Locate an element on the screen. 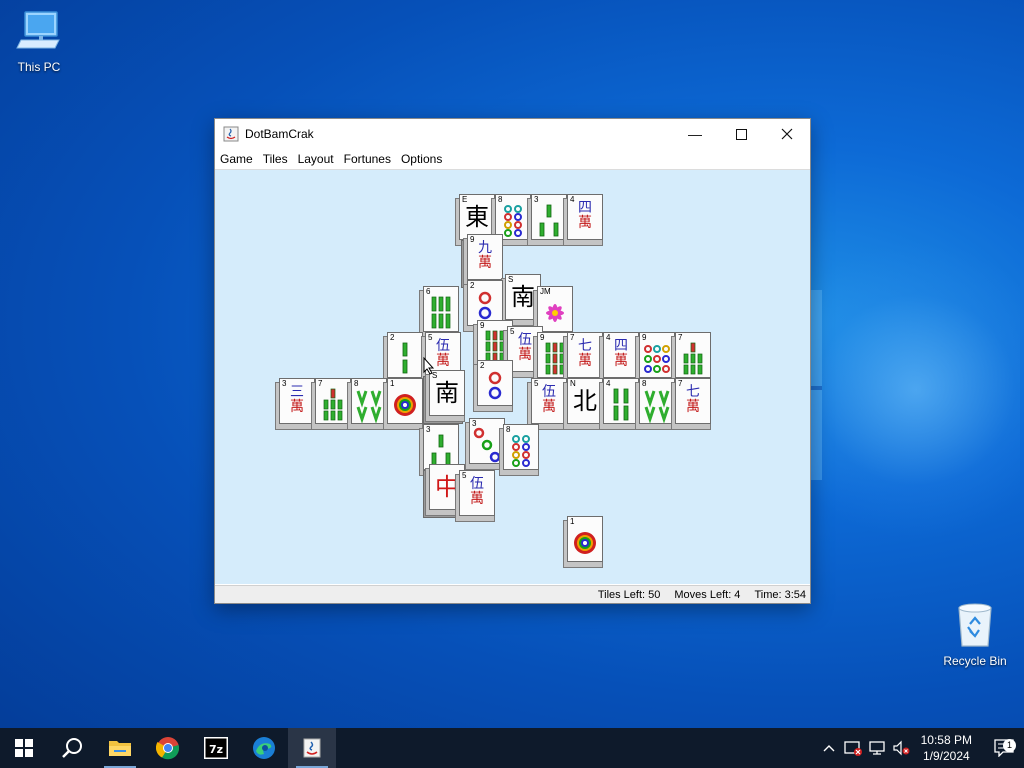 The image size is (1024, 768). maximize-icon is located at coordinates (741, 134).